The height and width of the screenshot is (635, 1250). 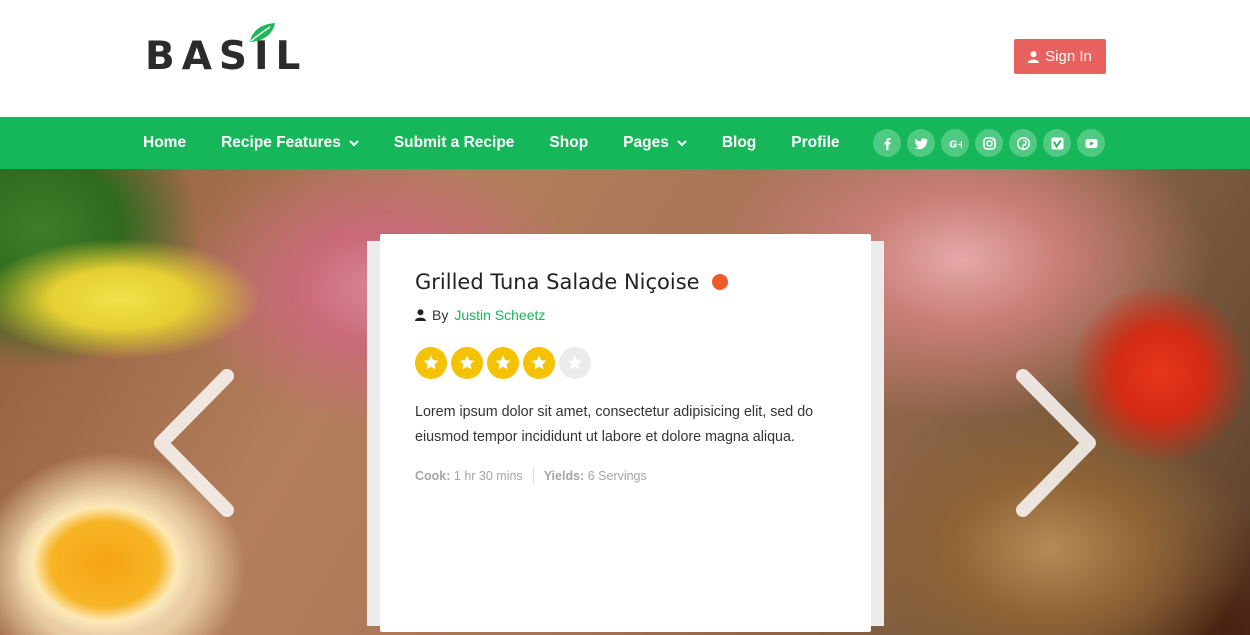 I want to click on nav-item-label: Recipe Features, so click(x=281, y=142).